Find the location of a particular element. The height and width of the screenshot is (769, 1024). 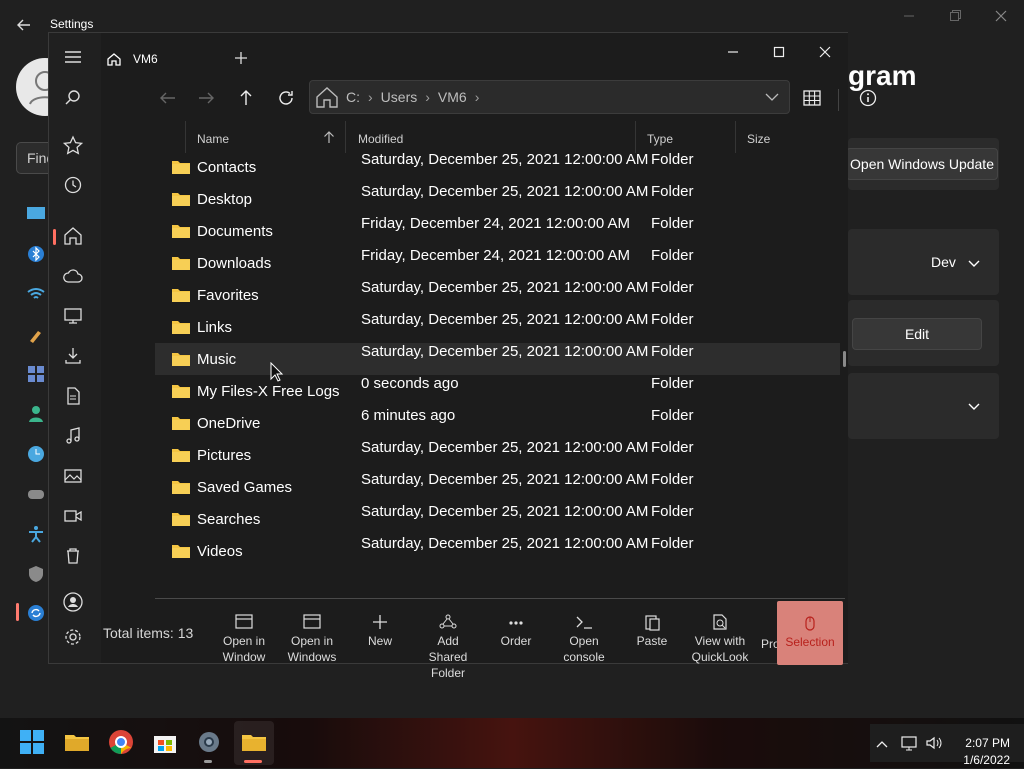

open-in-windows-button: Open in Windows is located at coordinates (312, 639).